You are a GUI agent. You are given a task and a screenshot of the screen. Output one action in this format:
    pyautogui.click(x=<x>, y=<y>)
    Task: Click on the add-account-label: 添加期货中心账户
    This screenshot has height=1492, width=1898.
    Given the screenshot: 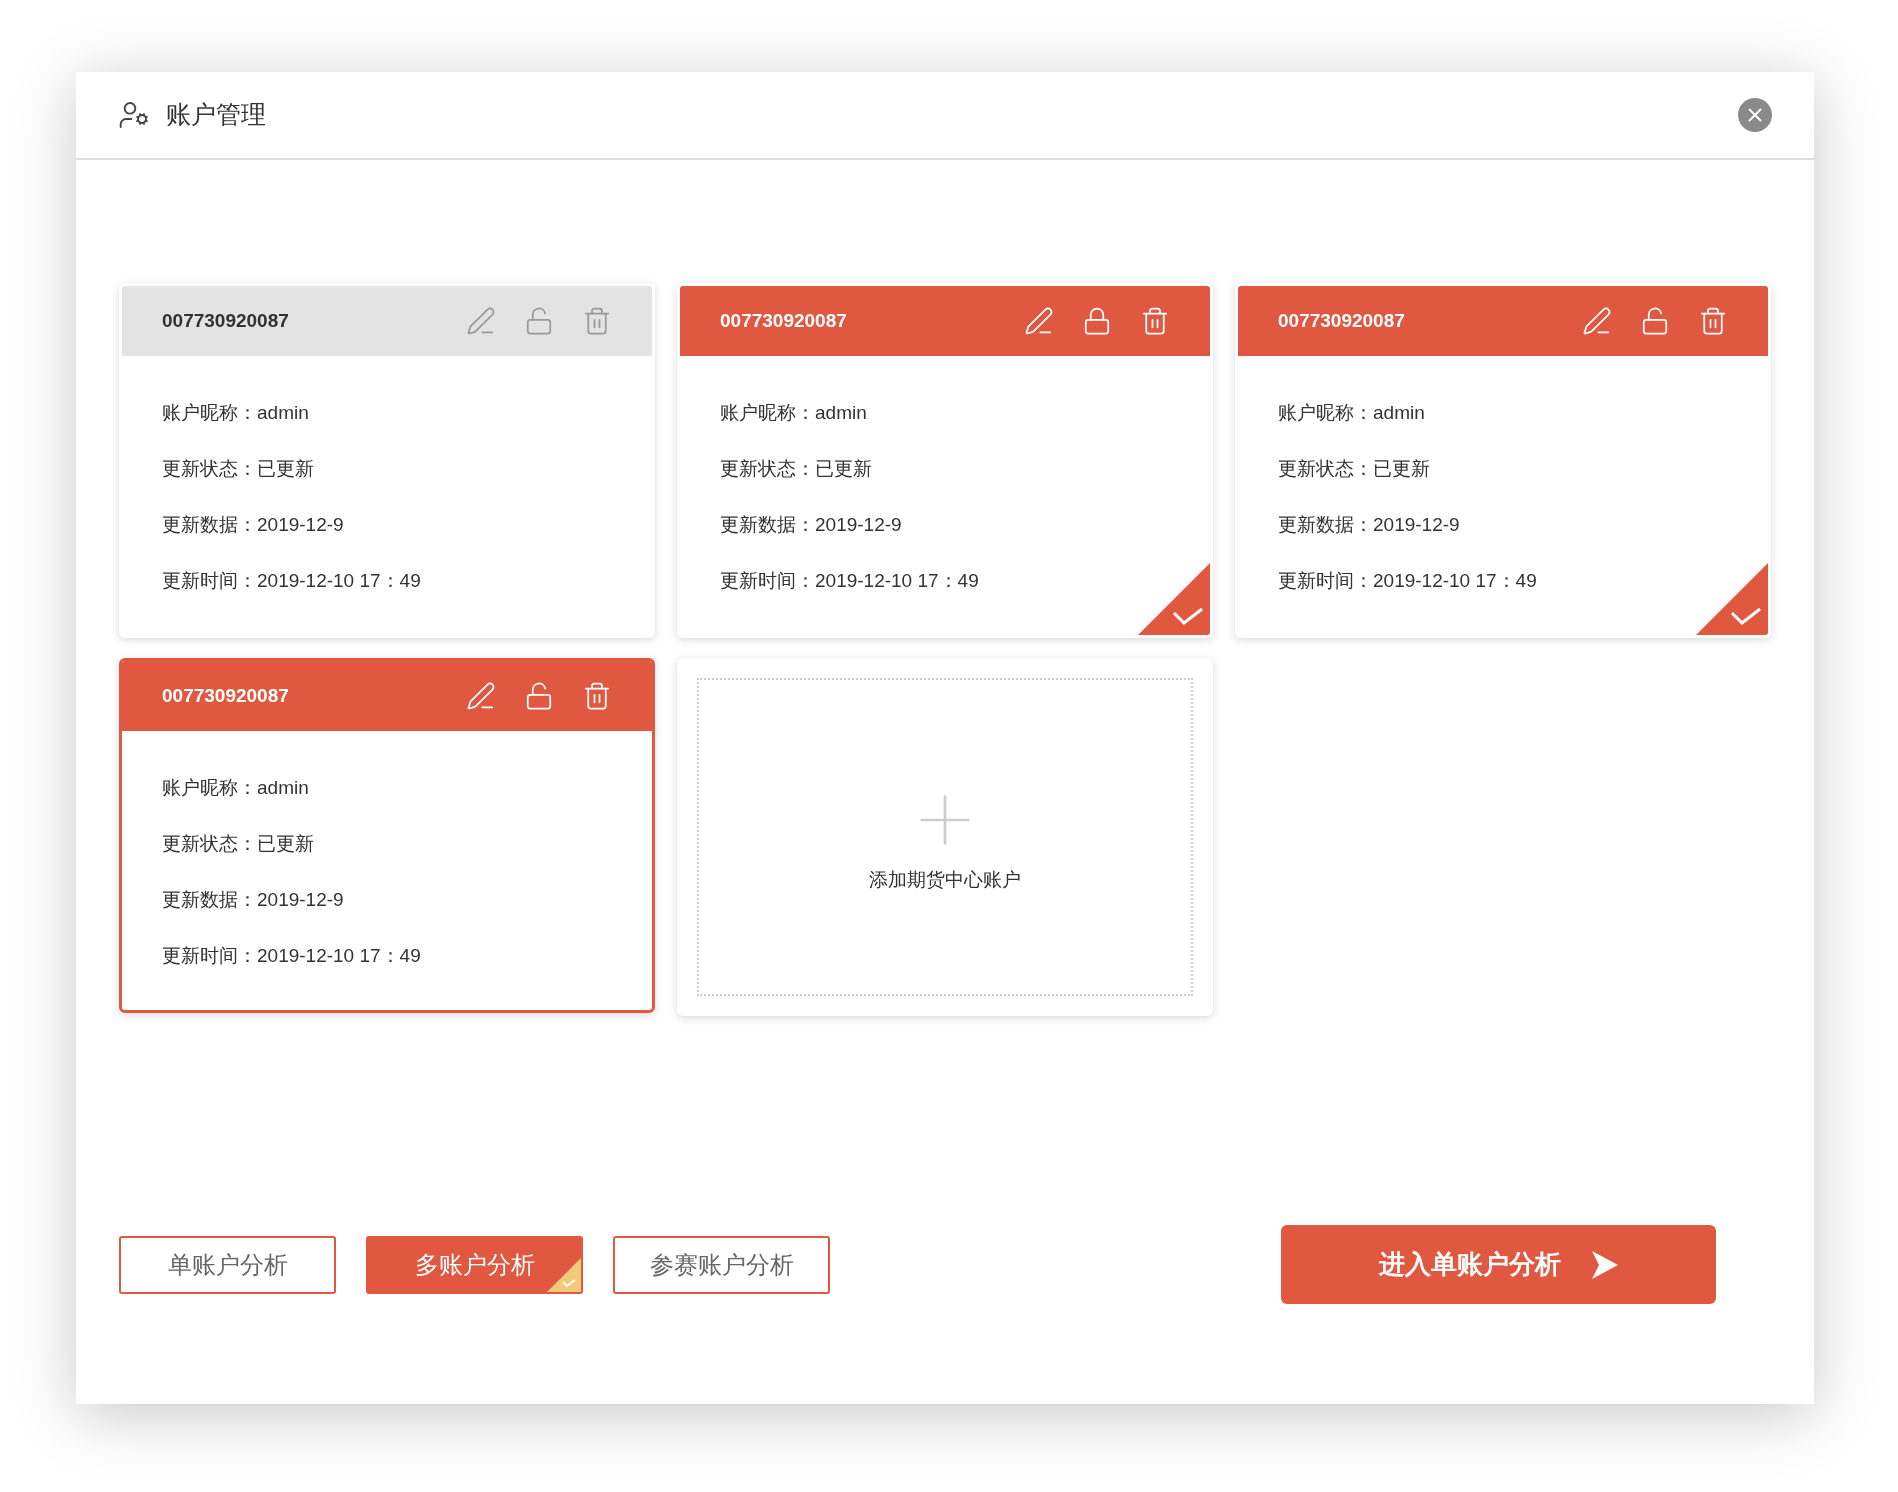 What is the action you would take?
    pyautogui.click(x=945, y=879)
    